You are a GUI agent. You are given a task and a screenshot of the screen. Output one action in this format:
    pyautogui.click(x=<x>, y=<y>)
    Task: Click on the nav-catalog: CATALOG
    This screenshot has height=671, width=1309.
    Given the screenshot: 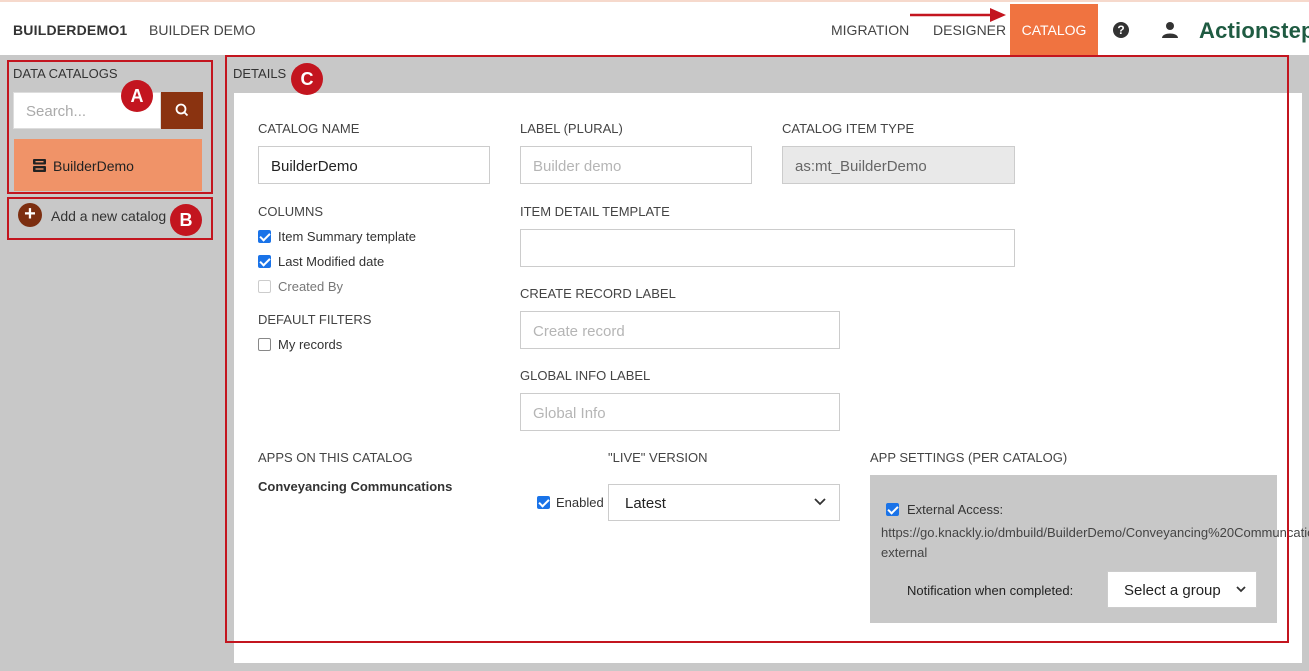 What is the action you would take?
    pyautogui.click(x=1054, y=30)
    